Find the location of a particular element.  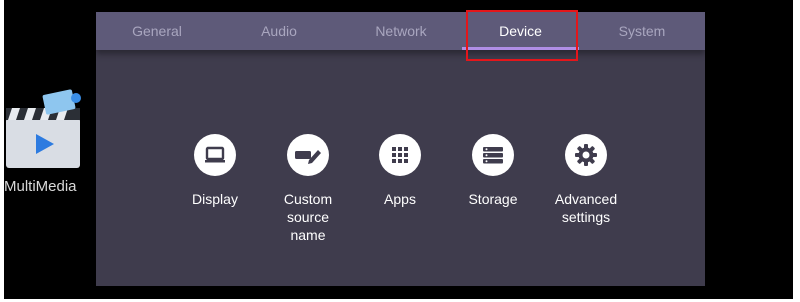

storage-icon is located at coordinates (493, 155).